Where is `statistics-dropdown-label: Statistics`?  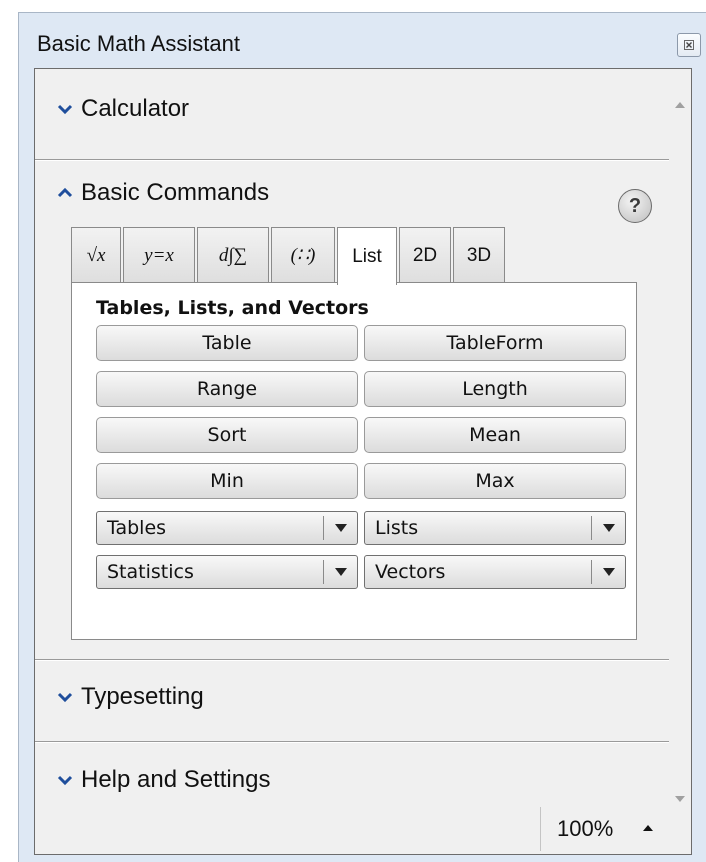 statistics-dropdown-label: Statistics is located at coordinates (150, 572).